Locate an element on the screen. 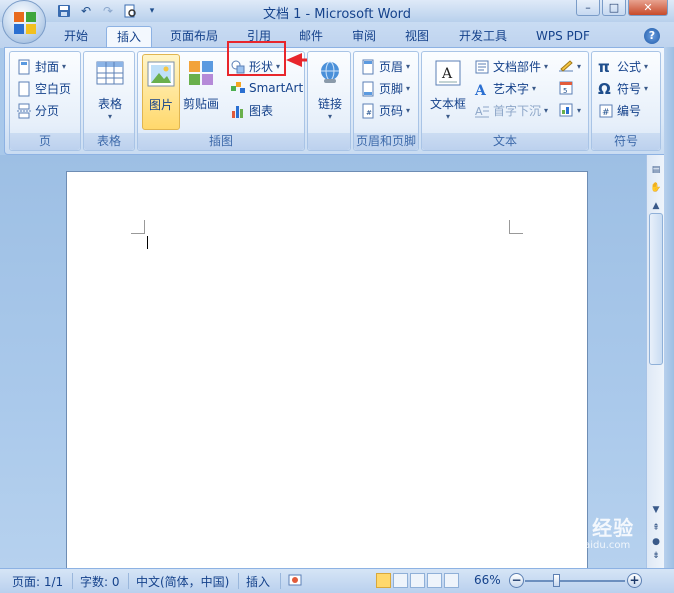  wordart-icon: A is located at coordinates (480, 90).